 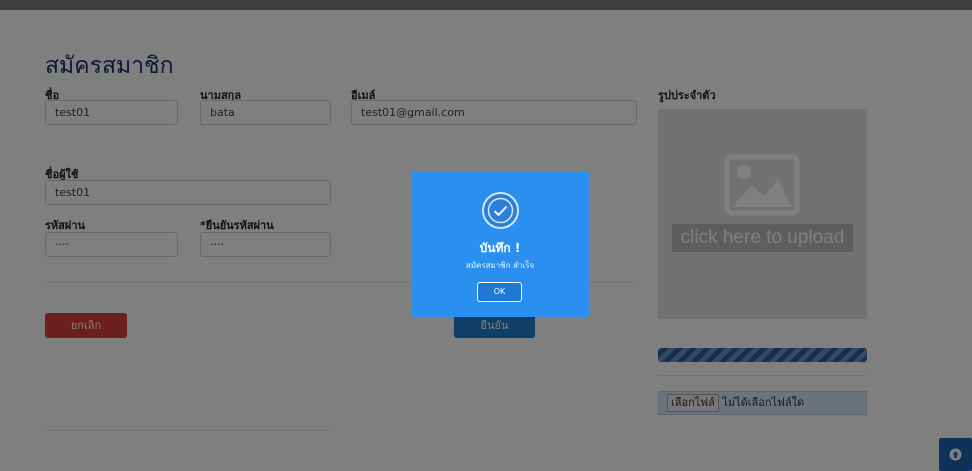 I want to click on dialog-title: บันทึก !, so click(x=500, y=248).